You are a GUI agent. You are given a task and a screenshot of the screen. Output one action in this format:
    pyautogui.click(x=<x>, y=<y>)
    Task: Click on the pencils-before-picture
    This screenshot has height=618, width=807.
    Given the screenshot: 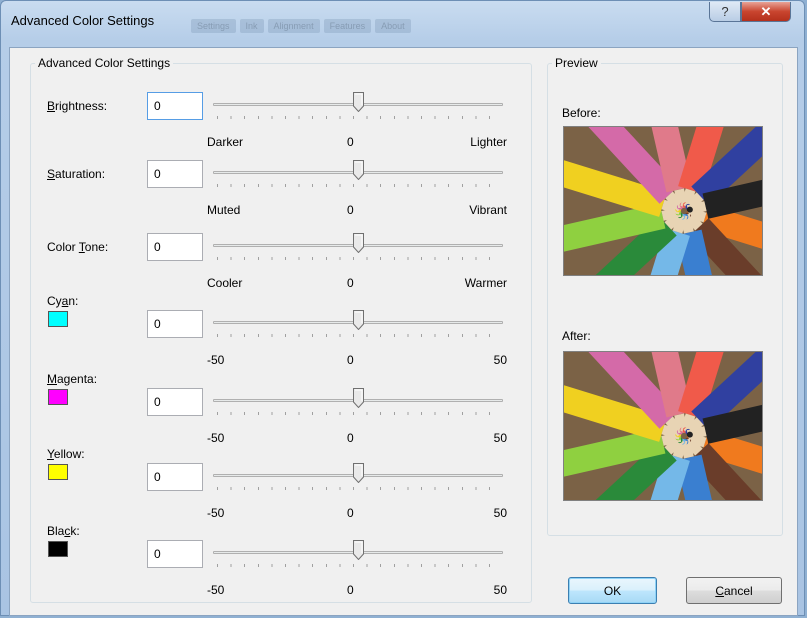 What is the action you would take?
    pyautogui.click(x=663, y=201)
    